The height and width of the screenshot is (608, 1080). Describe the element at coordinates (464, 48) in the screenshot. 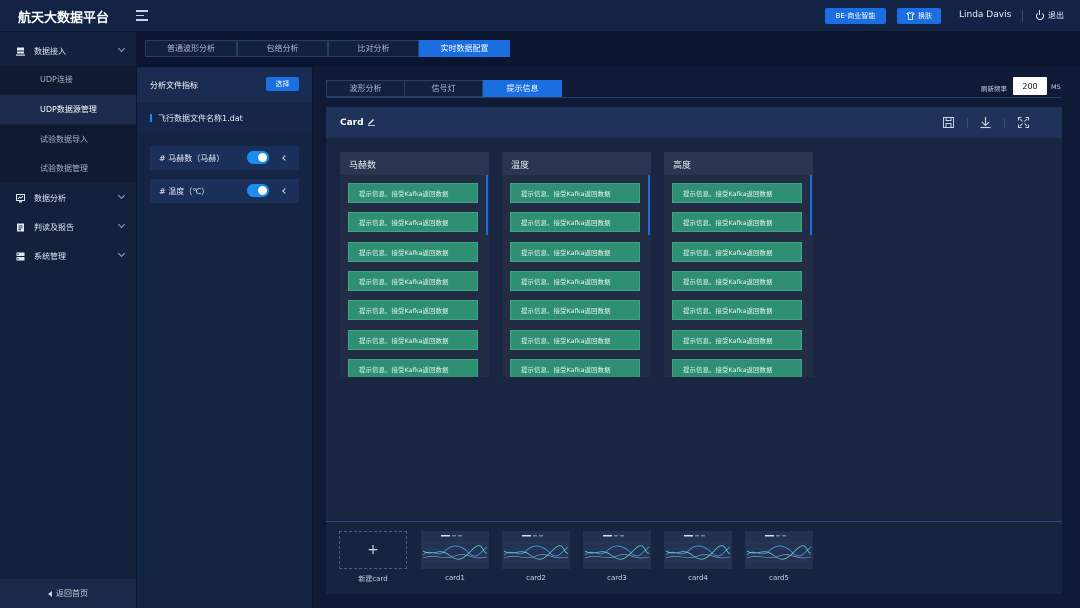

I see `tab-realtime-config: 实时数据配置` at that location.